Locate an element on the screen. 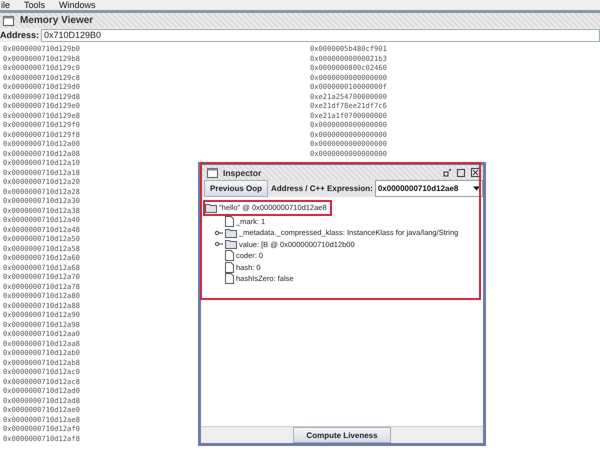 The height and width of the screenshot is (452, 600). address-label: Address: is located at coordinates (20, 35).